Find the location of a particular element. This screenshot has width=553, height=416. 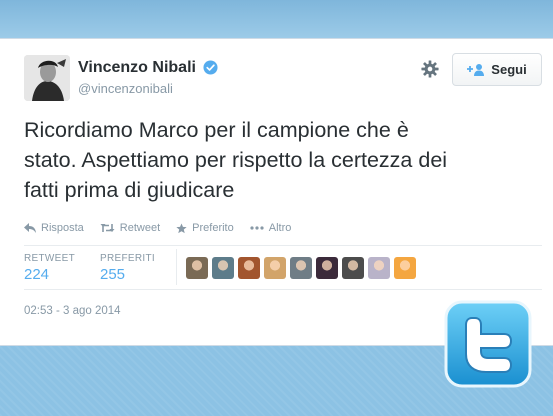

reply-button: Risposta is located at coordinates (54, 228).